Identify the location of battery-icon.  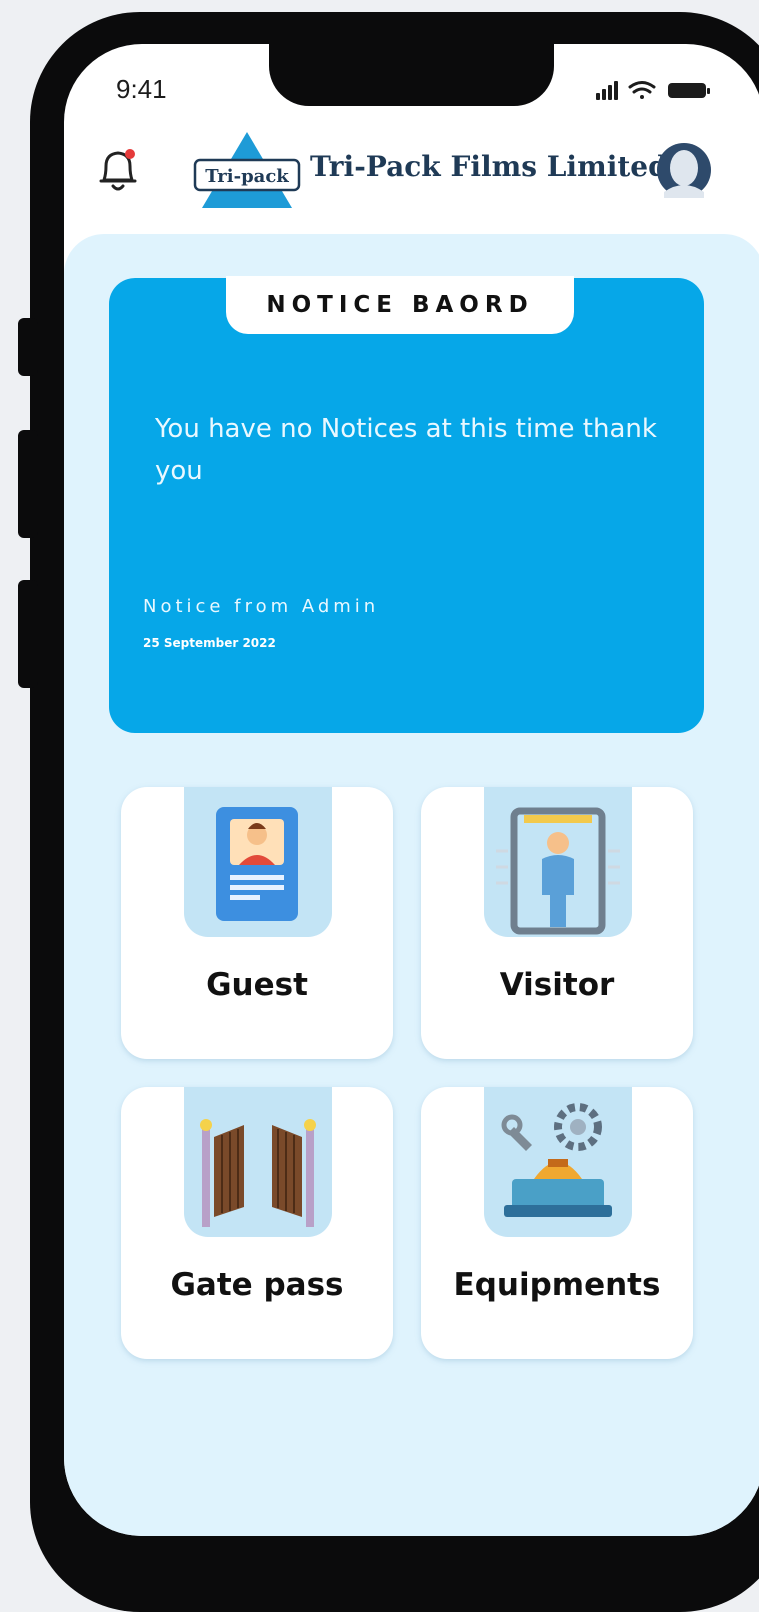
(689, 90).